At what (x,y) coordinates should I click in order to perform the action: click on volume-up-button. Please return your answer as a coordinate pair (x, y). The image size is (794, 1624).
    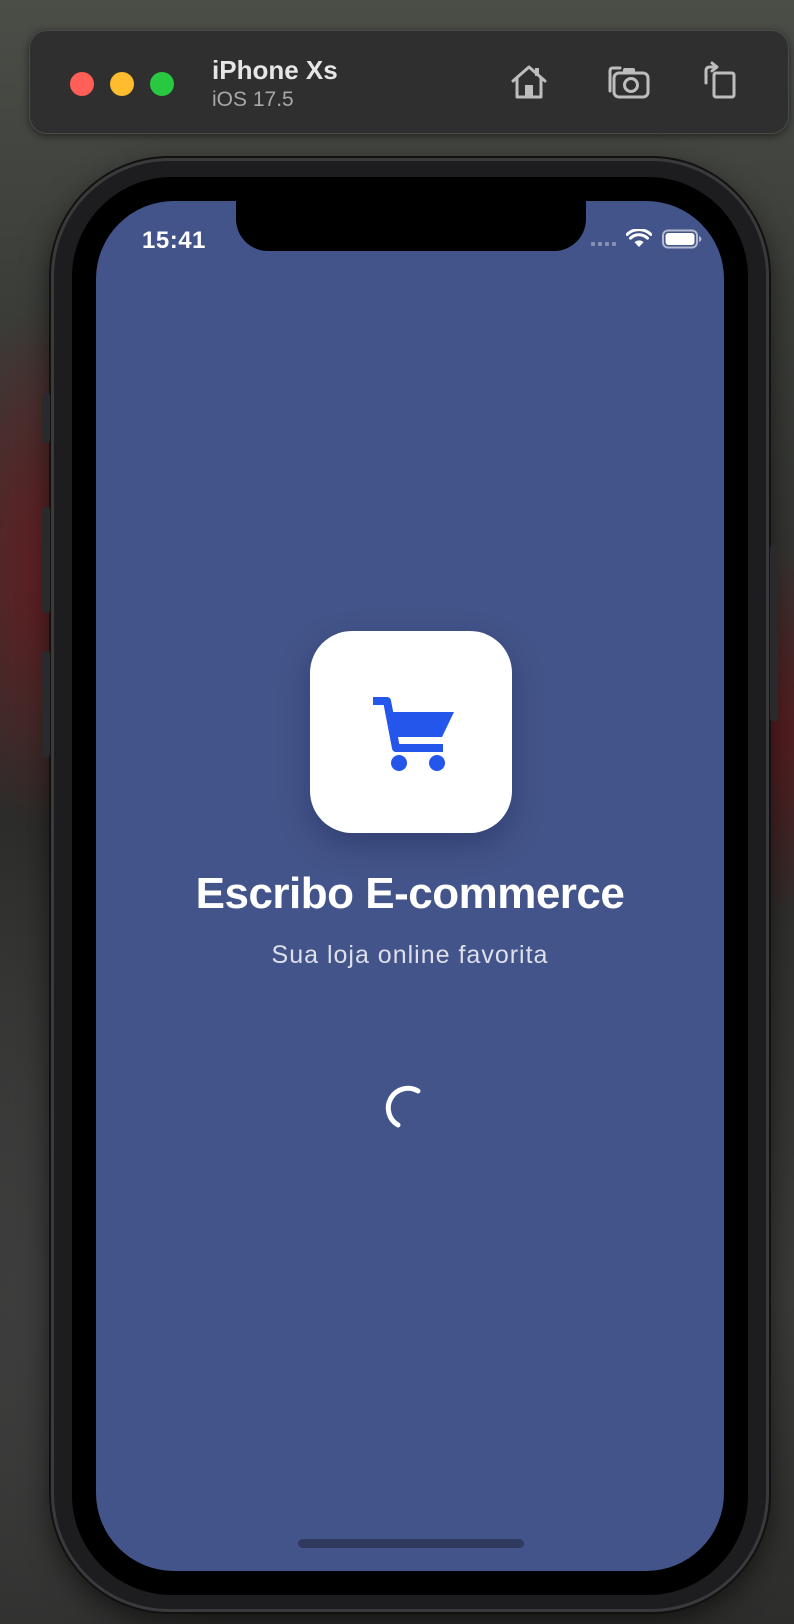
    Looking at the image, I should click on (46, 560).